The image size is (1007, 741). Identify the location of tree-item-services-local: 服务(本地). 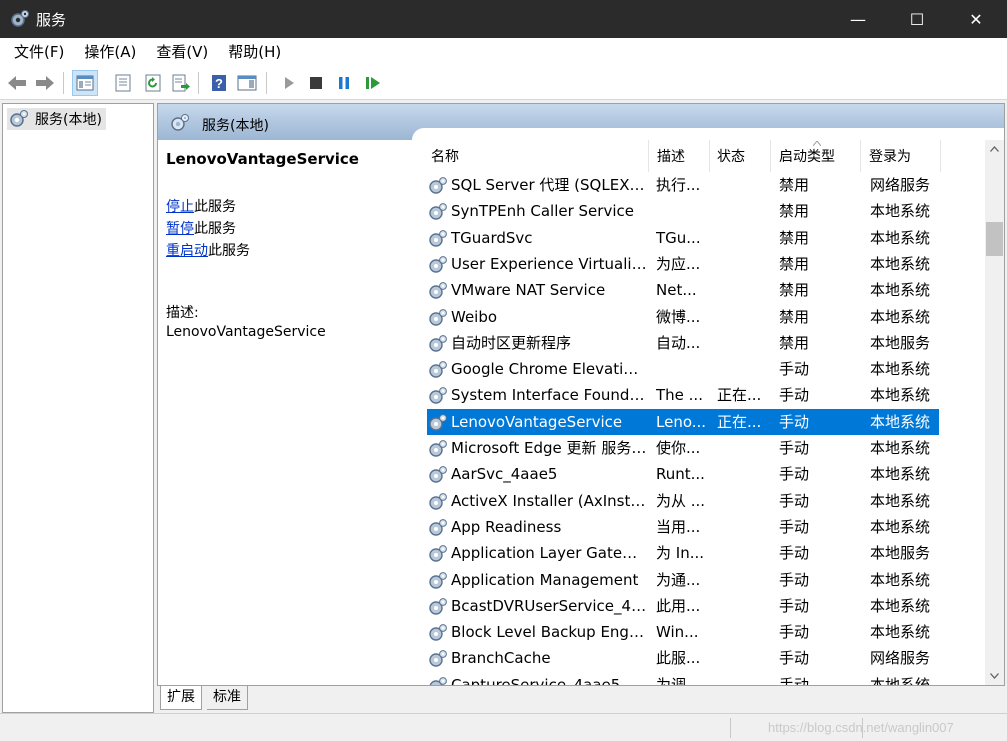
(56, 119).